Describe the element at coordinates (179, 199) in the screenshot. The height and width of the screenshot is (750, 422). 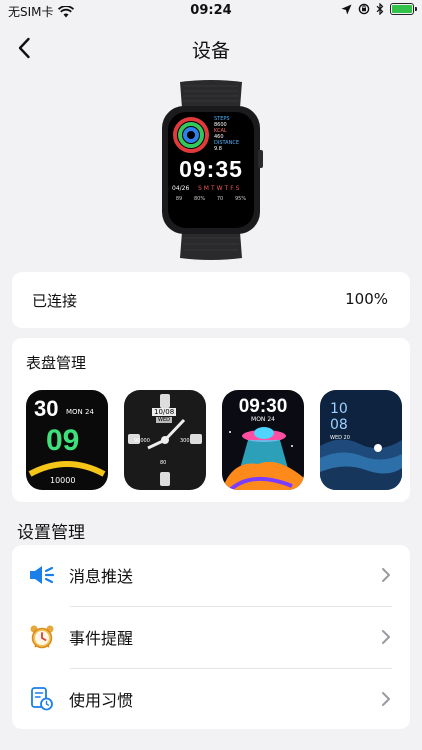
I see `stat-heart: 89` at that location.